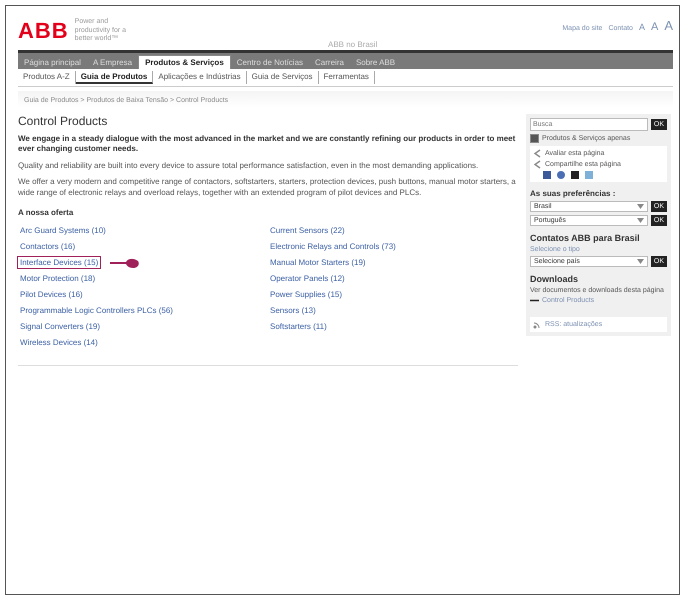 The height and width of the screenshot is (600, 681). Describe the element at coordinates (96, 310) in the screenshot. I see `product-link: Programmable Logic Controllers PLCs (56)` at that location.